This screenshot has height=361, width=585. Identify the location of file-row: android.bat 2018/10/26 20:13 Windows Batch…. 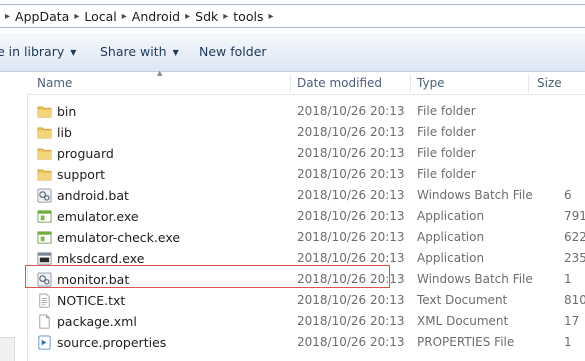
(306, 195).